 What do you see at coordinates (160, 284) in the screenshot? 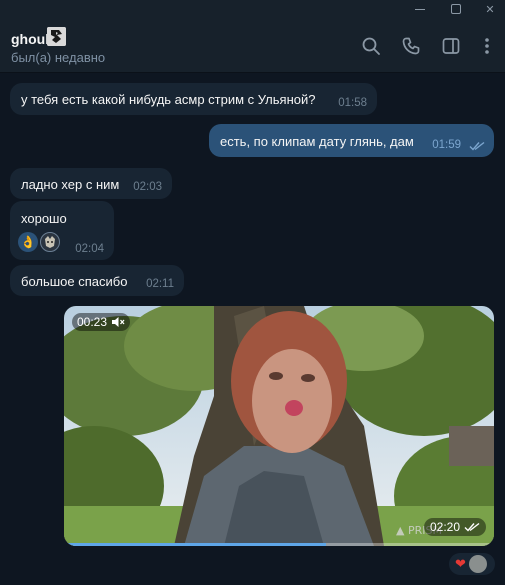
I see `message-time: 02:11` at bounding box center [160, 284].